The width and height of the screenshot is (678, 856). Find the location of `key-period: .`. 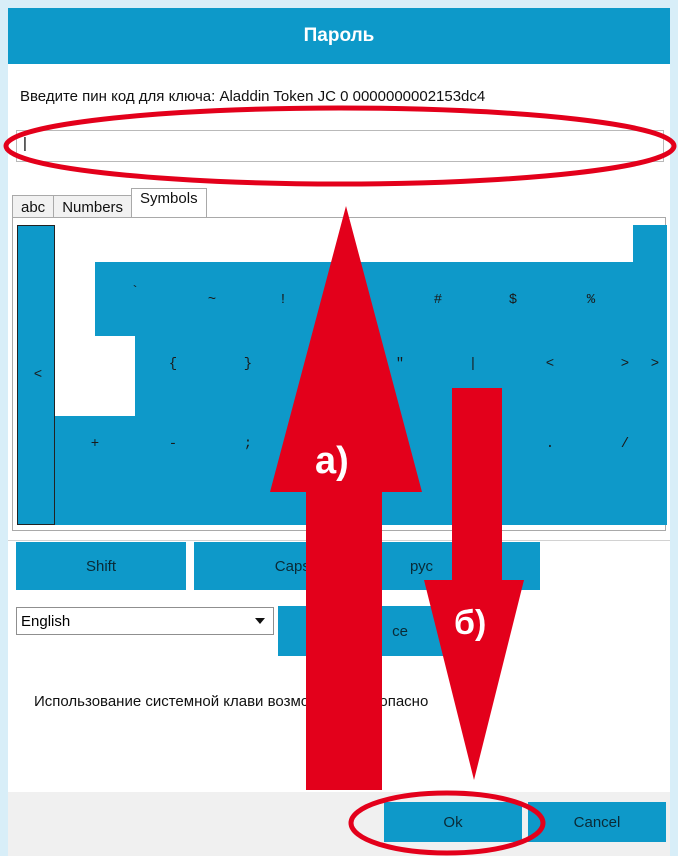

key-period: . is located at coordinates (550, 444).